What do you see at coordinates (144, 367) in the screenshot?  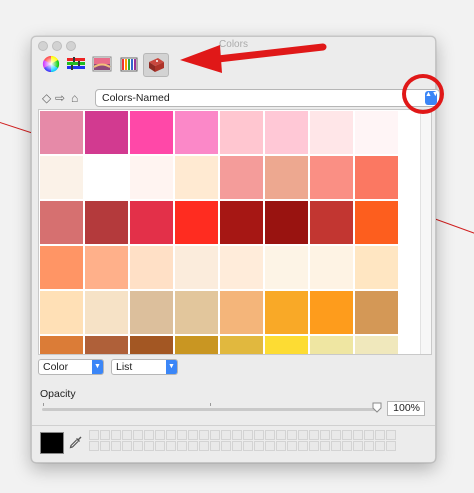 I see `view-mode-select: List ▼` at bounding box center [144, 367].